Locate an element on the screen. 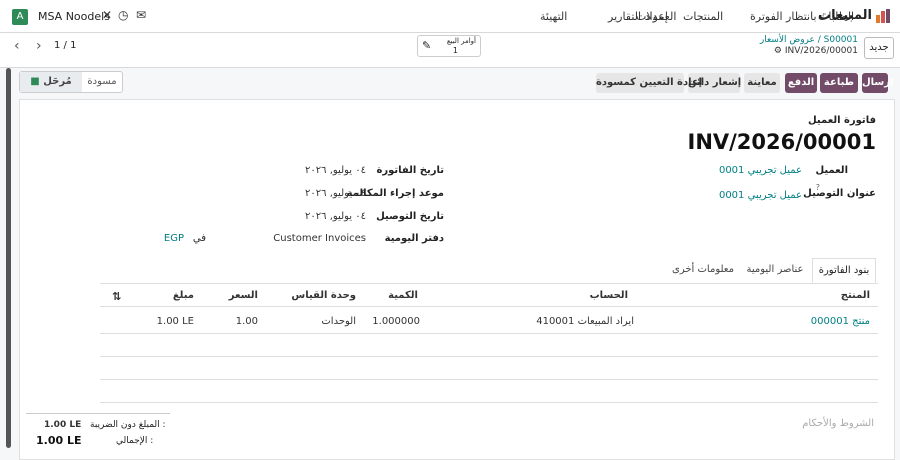 This screenshot has height=460, width=900. invoice-date-label: تاريخ الفاتورة is located at coordinates (410, 170).